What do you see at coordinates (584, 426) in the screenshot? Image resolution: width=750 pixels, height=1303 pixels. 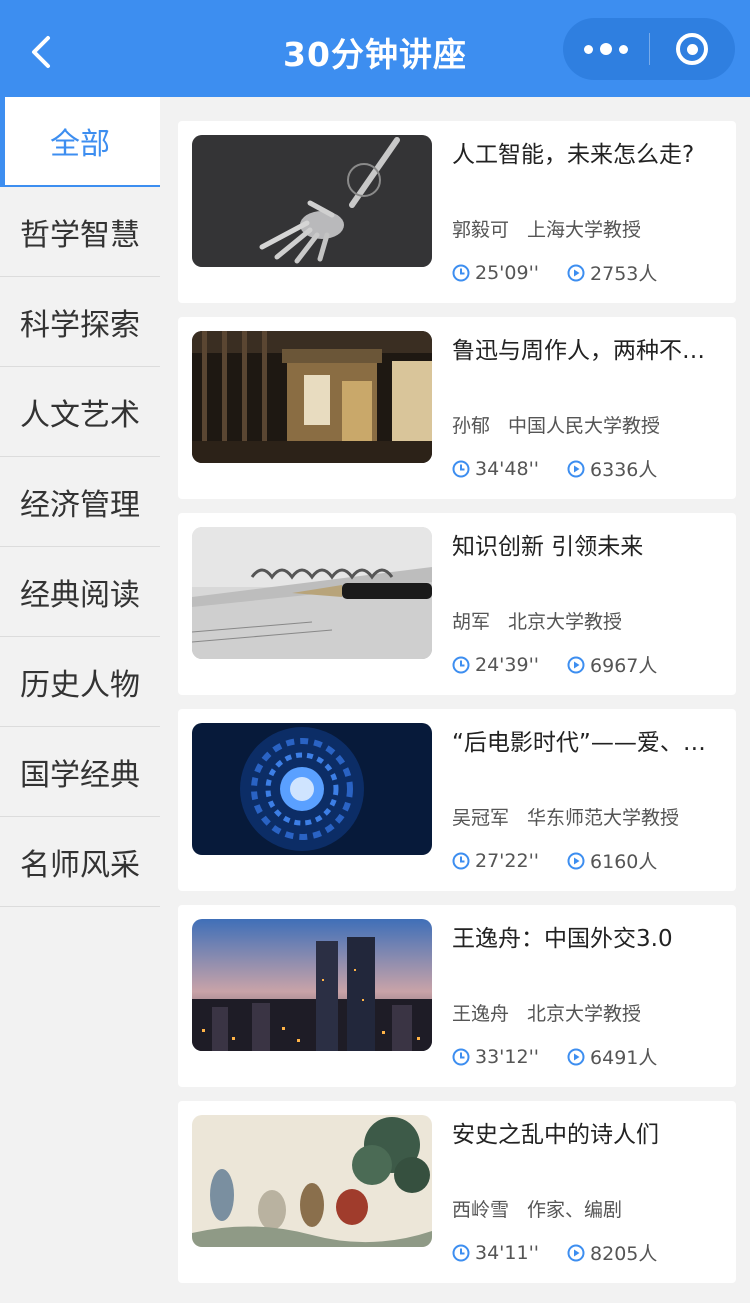 I see `speaker-affiliation: 中国人民大学教授` at bounding box center [584, 426].